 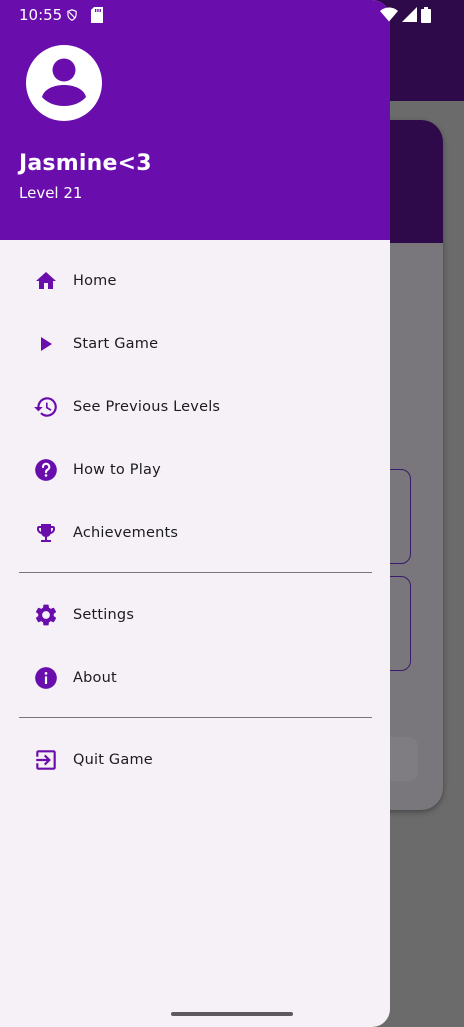 I want to click on help-icon, so click(x=46, y=470).